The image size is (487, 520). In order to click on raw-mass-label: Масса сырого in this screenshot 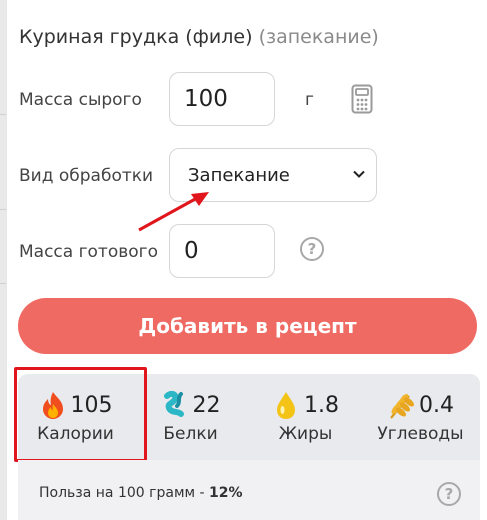, I will do `click(80, 100)`.